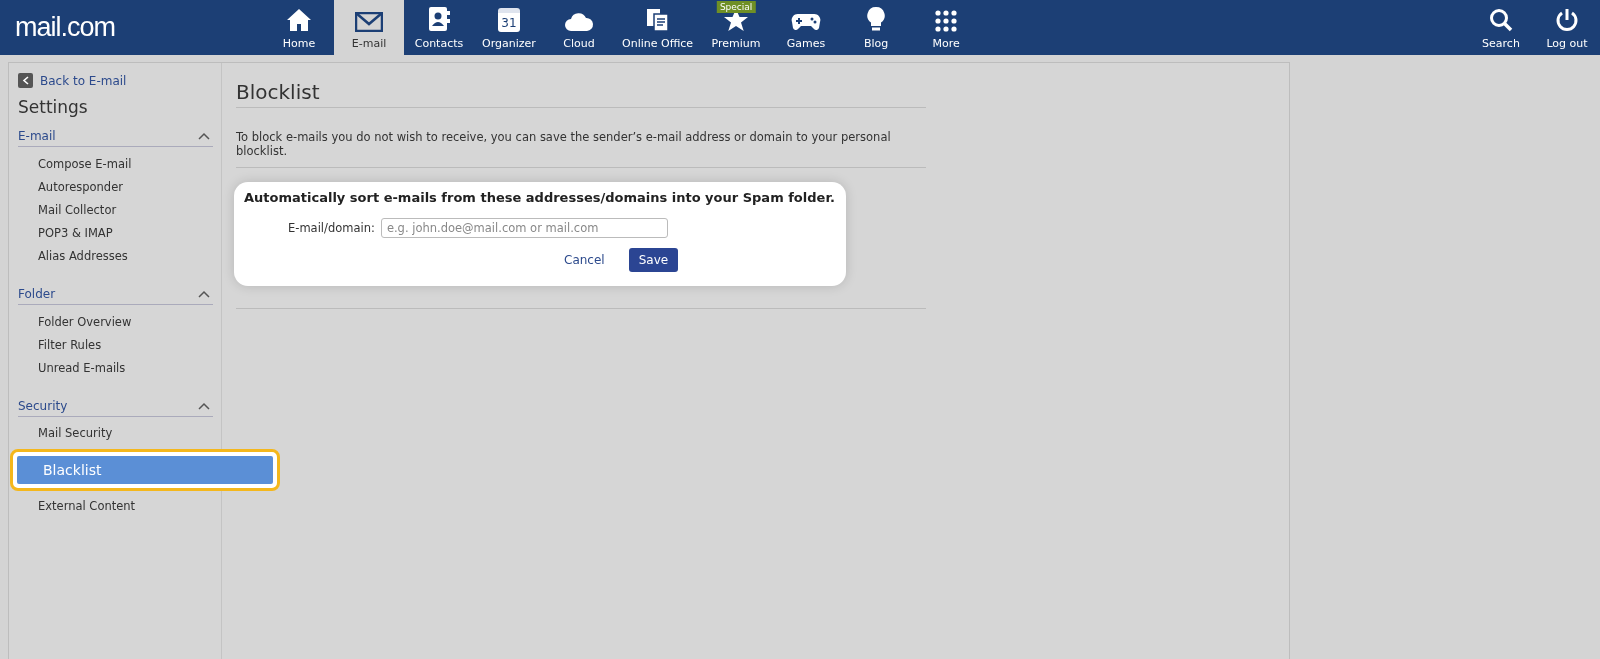 The height and width of the screenshot is (659, 1600). I want to click on nav-tab: E-mail, so click(369, 27).